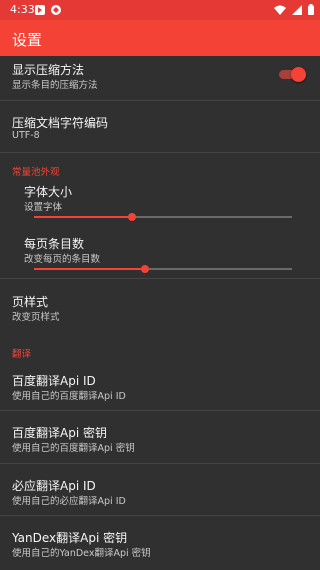  What do you see at coordinates (40, 10) in the screenshot?
I see `notification-icon` at bounding box center [40, 10].